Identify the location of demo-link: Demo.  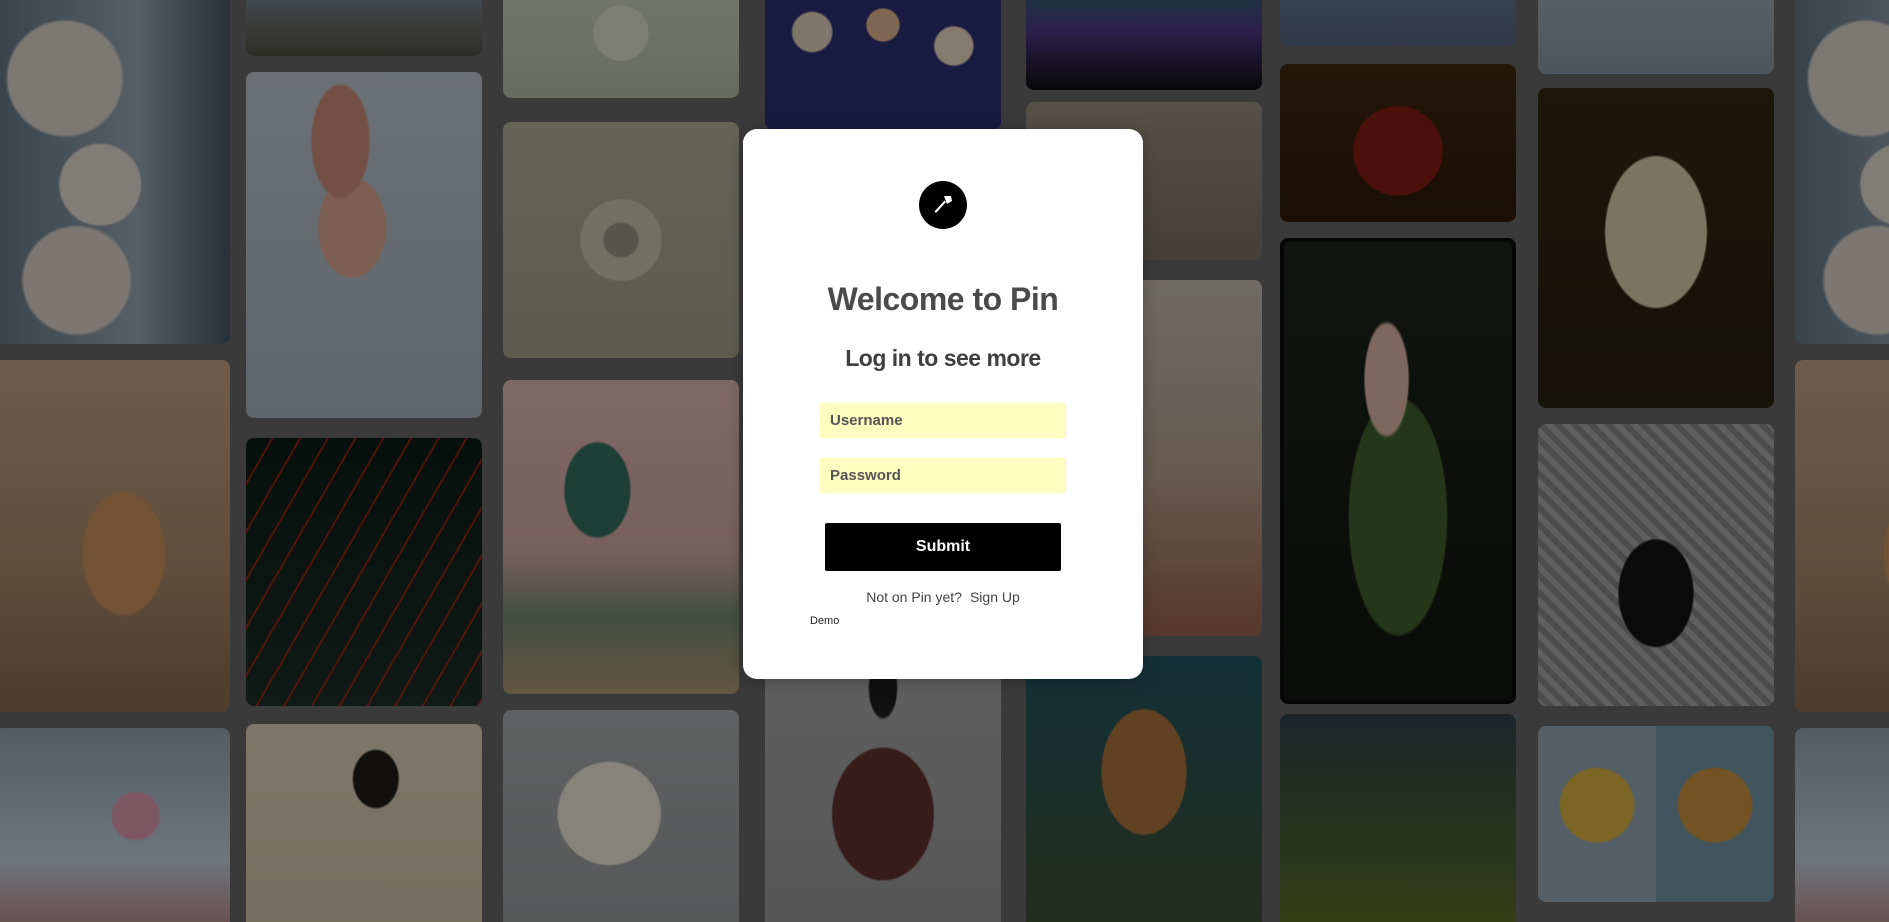
(824, 621).